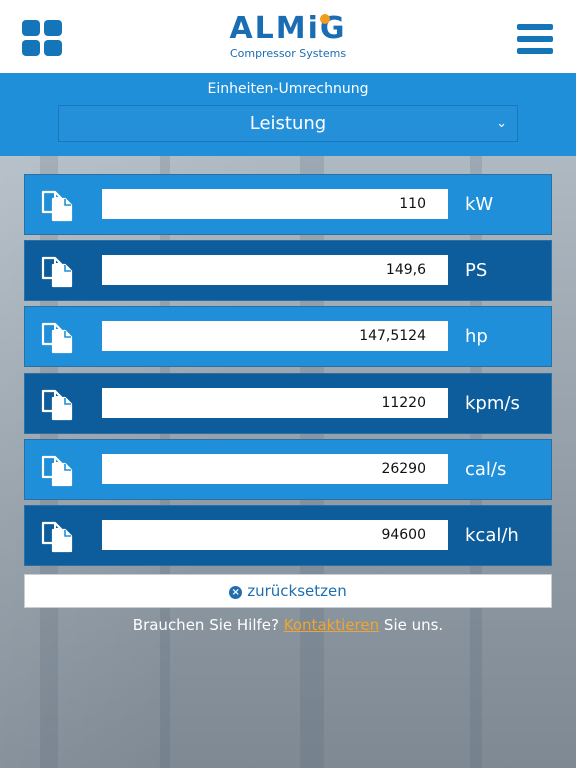 The width and height of the screenshot is (576, 768). Describe the element at coordinates (236, 592) in the screenshot. I see `close-circle-icon: ×` at that location.